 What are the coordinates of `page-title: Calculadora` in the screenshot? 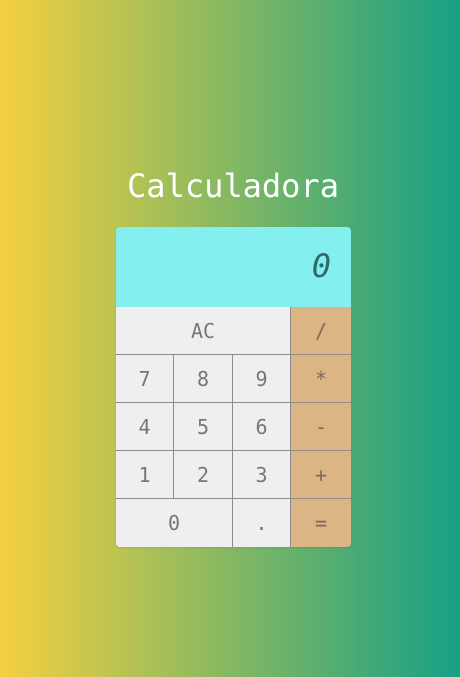 It's located at (233, 186).